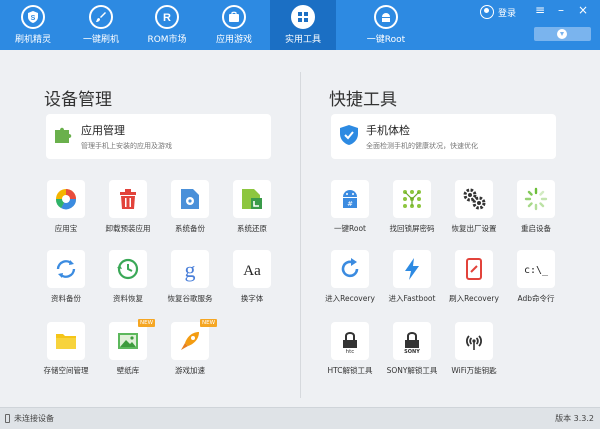  I want to click on google-icon: g, so click(190, 269).